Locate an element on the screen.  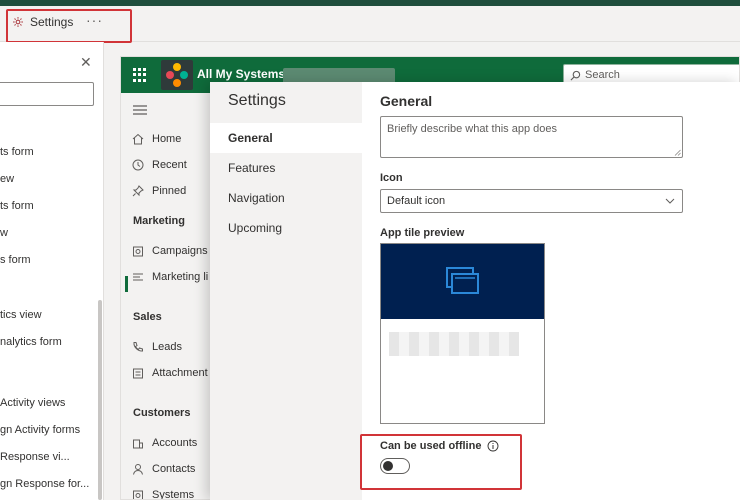
list-icon is located at coordinates (138, 277).